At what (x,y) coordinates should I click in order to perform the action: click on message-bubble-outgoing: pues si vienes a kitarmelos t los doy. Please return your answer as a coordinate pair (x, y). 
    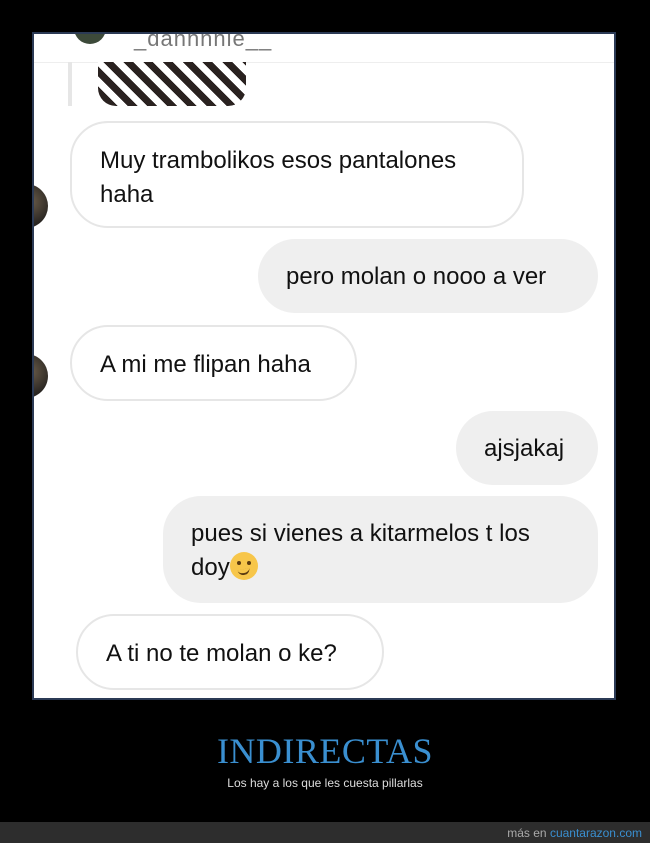
    Looking at the image, I should click on (380, 549).